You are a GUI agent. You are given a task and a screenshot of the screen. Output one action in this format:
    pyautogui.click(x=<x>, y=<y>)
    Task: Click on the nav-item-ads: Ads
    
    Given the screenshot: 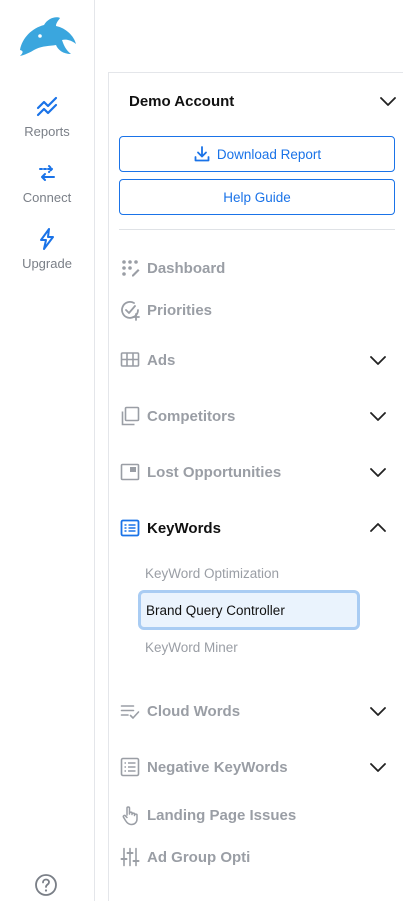 What is the action you would take?
    pyautogui.click(x=253, y=360)
    